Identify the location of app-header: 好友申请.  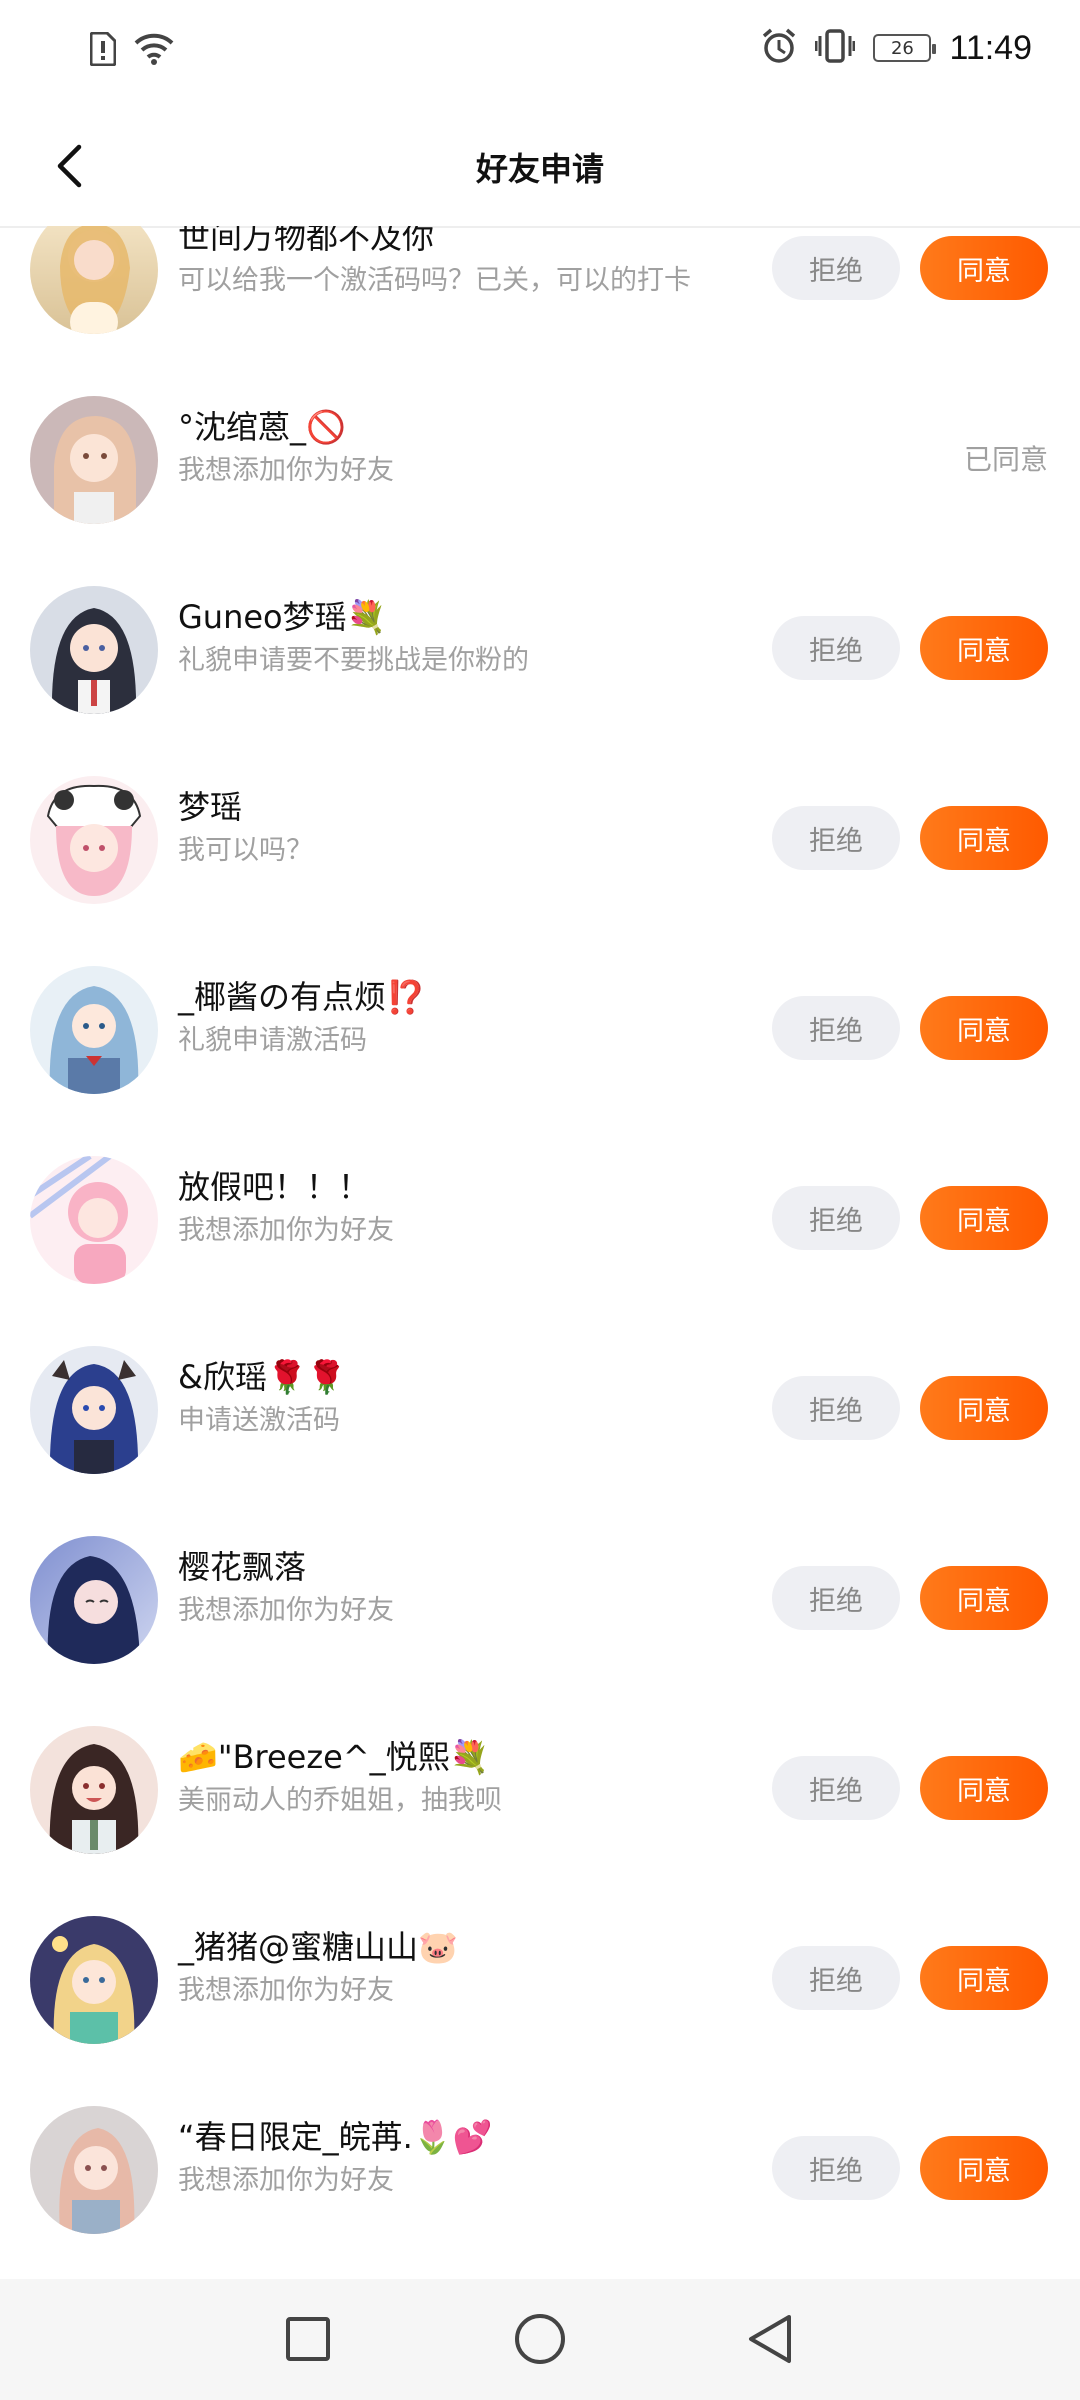
(540, 166).